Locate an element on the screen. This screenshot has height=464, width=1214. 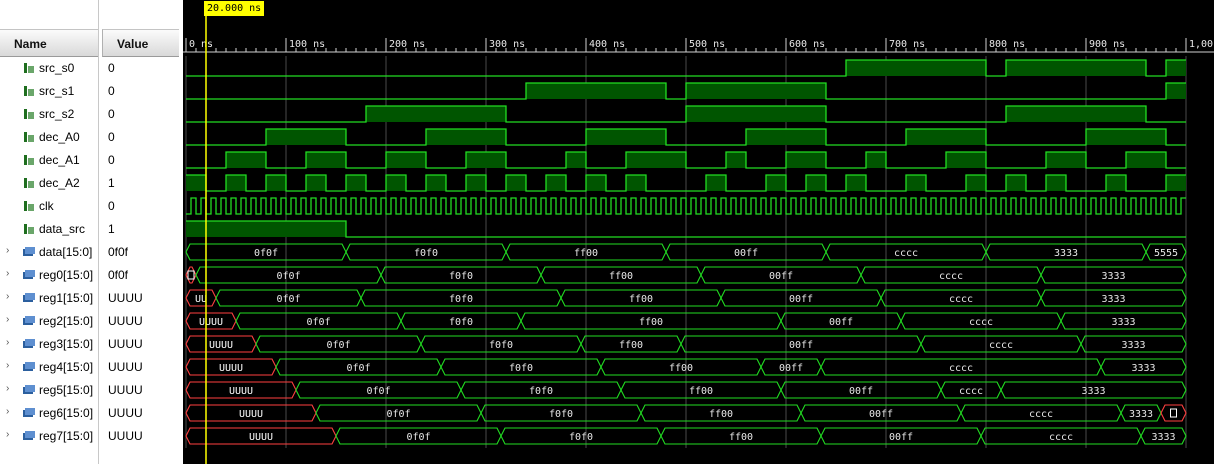
ruler-tick-label: 700 ns is located at coordinates (907, 44).